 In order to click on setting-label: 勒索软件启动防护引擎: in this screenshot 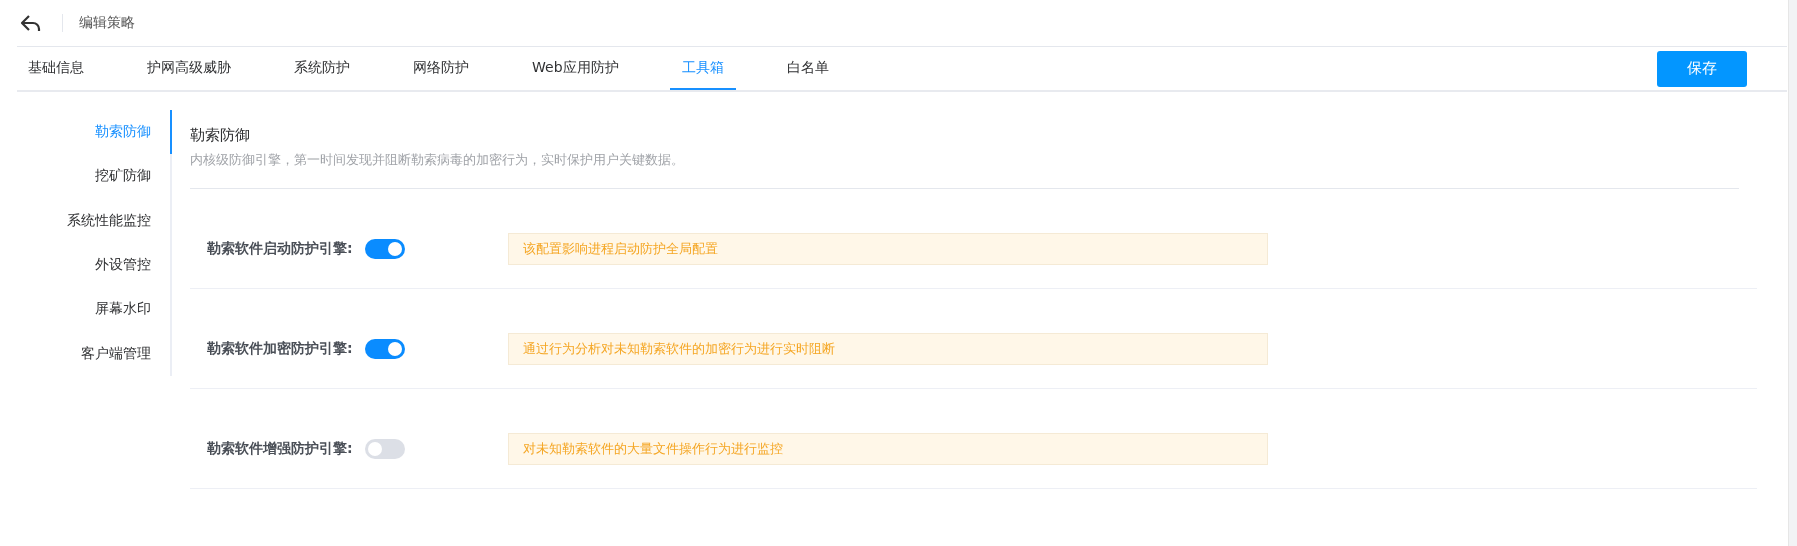, I will do `click(280, 248)`.